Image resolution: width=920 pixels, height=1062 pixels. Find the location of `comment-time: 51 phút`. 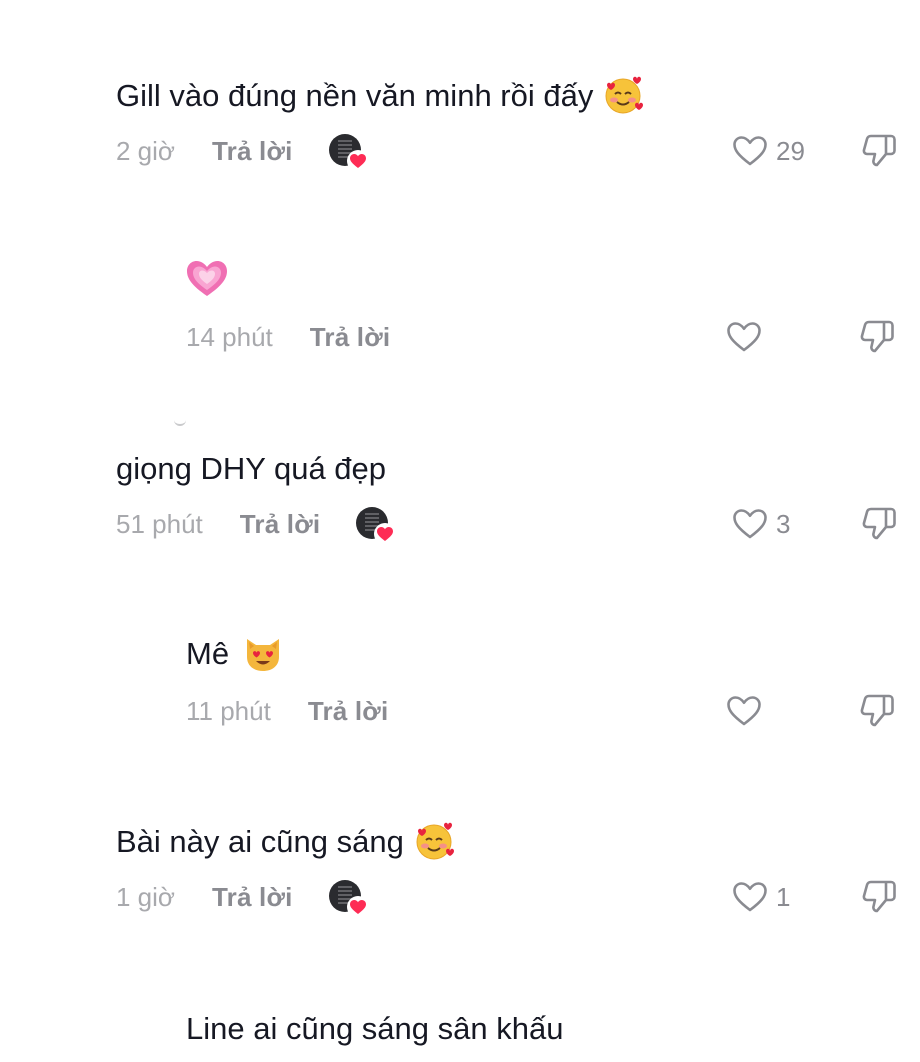

comment-time: 51 phút is located at coordinates (159, 523).